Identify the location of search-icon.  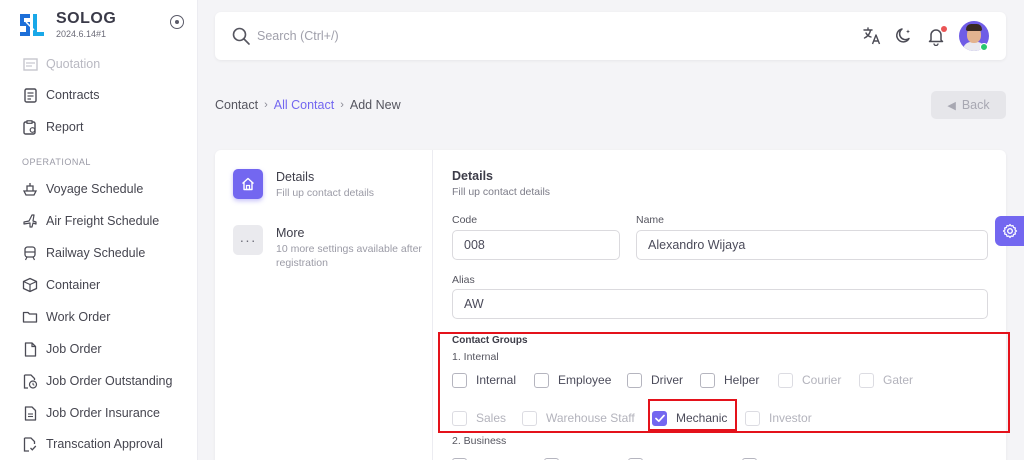
(241, 36).